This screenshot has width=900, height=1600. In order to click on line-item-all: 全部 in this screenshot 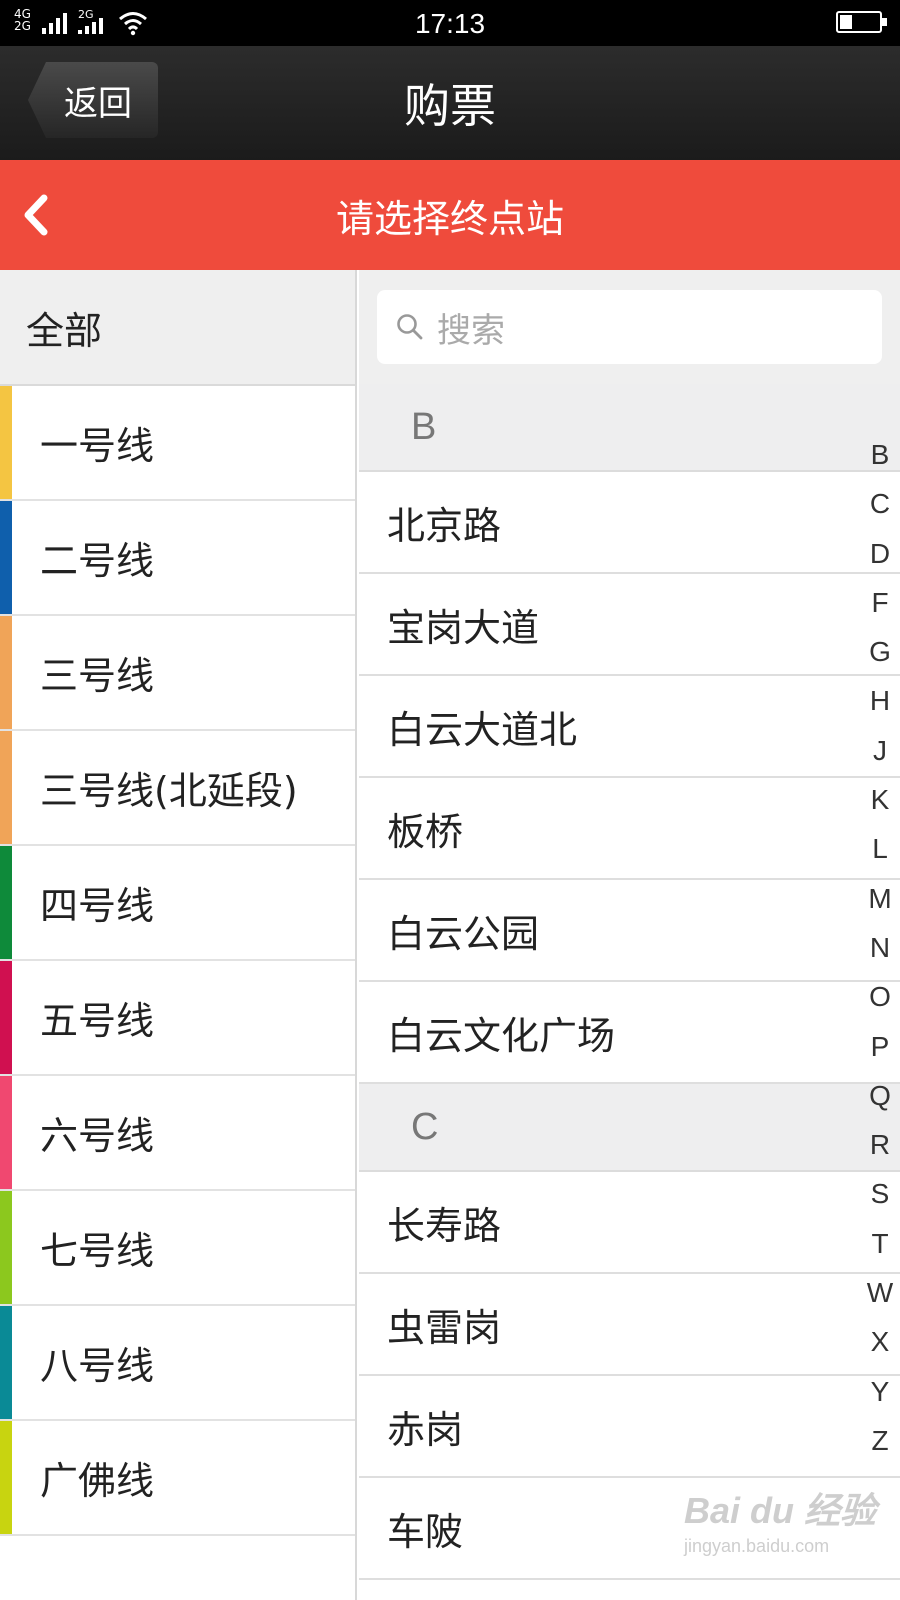, I will do `click(177, 328)`.